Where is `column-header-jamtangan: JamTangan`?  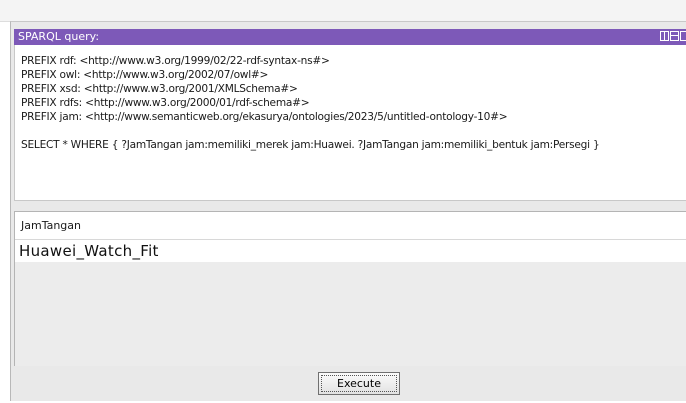 column-header-jamtangan: JamTangan is located at coordinates (350, 226).